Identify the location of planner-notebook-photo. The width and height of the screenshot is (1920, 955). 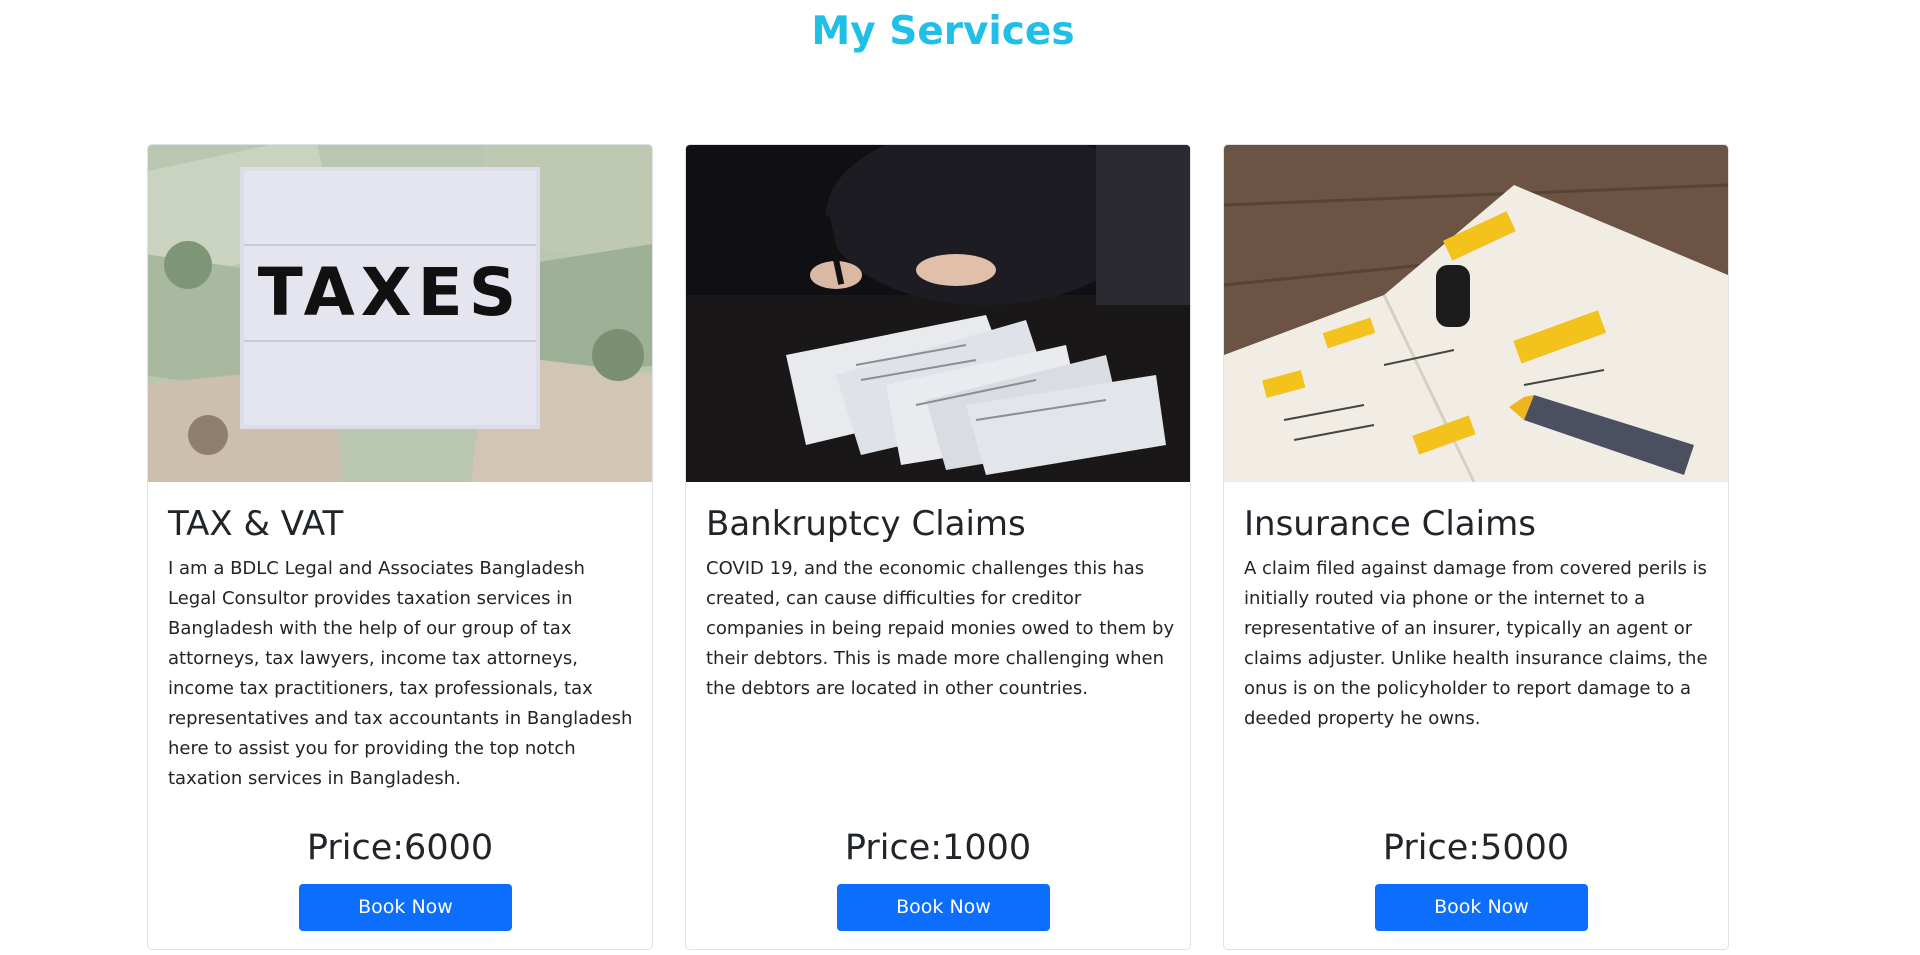
(1476, 313).